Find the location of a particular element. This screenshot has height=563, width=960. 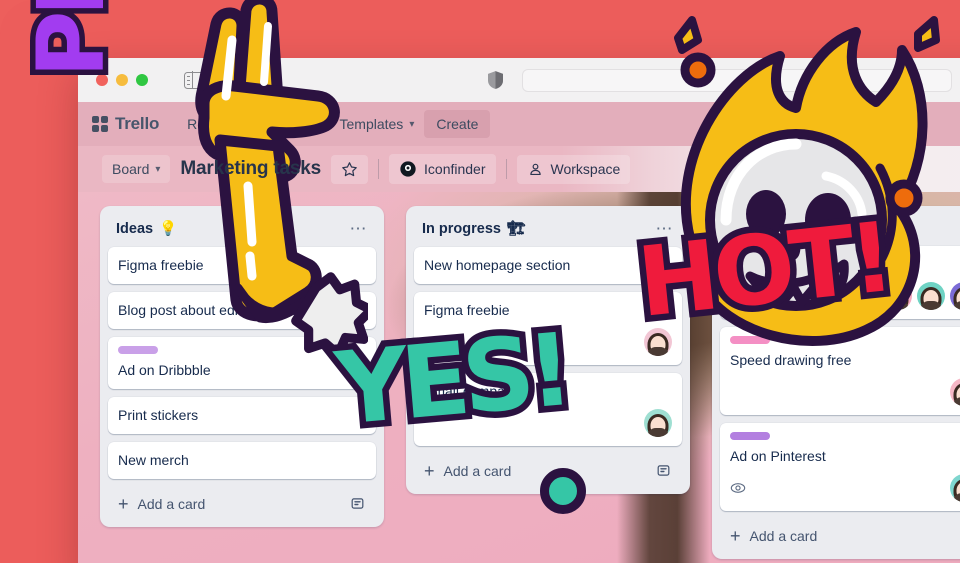

nav-item-templates: Templates ▾ is located at coordinates (377, 124).